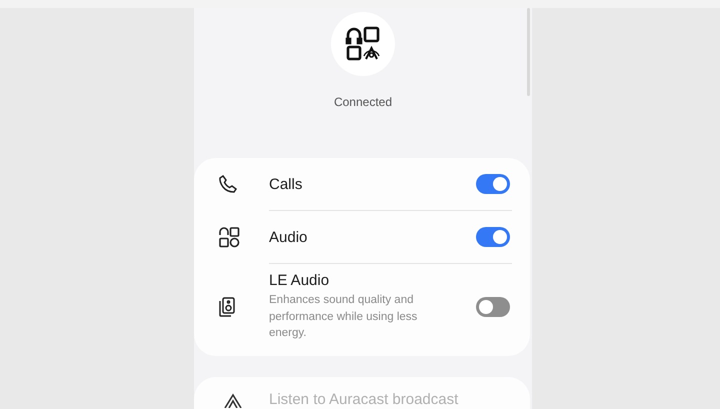 This screenshot has height=409, width=720. Describe the element at coordinates (228, 184) in the screenshot. I see `phone-icon` at that location.